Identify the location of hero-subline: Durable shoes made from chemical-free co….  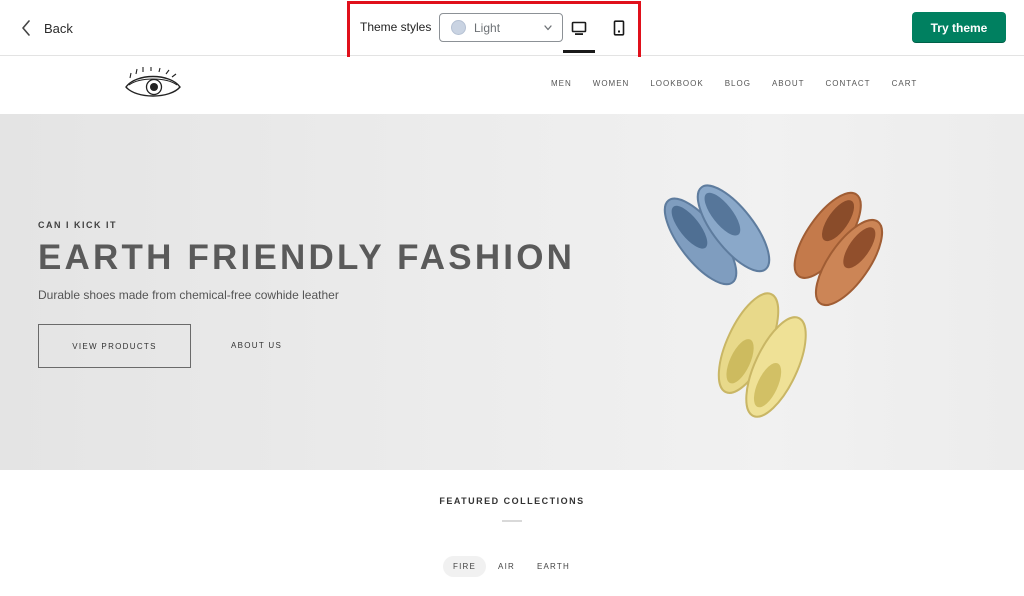
(188, 295).